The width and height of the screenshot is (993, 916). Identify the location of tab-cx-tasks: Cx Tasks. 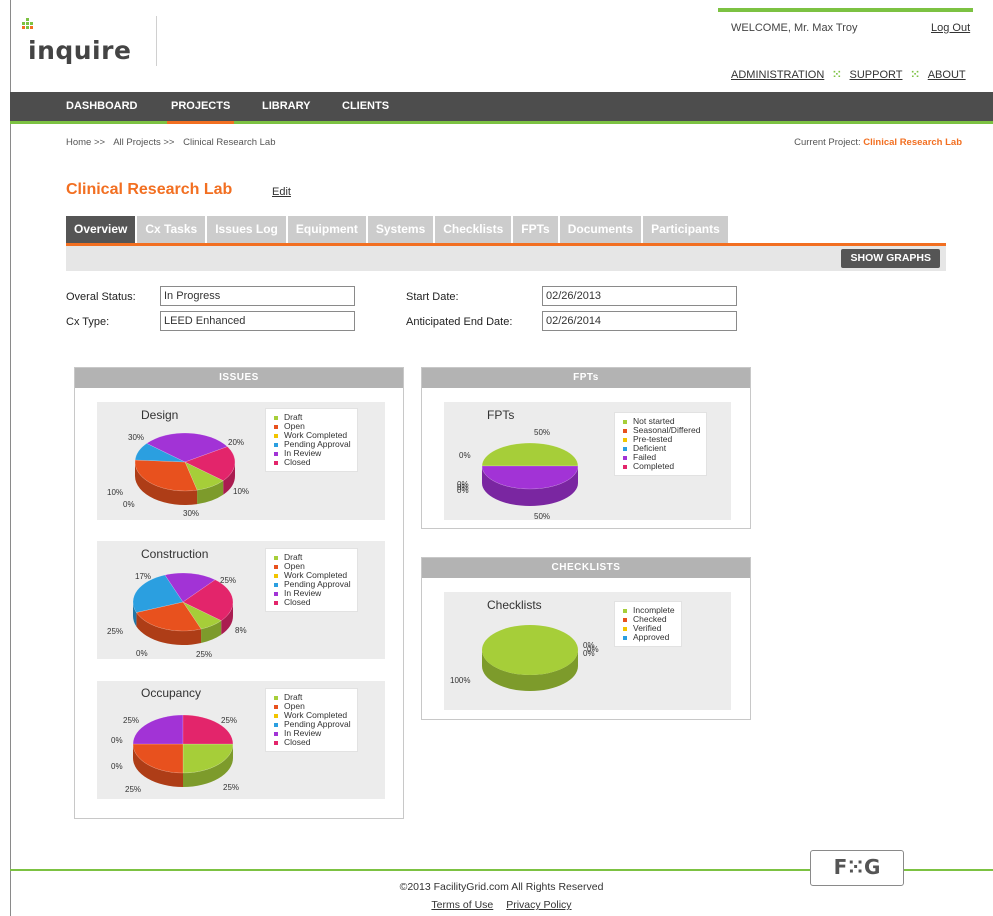
(171, 229).